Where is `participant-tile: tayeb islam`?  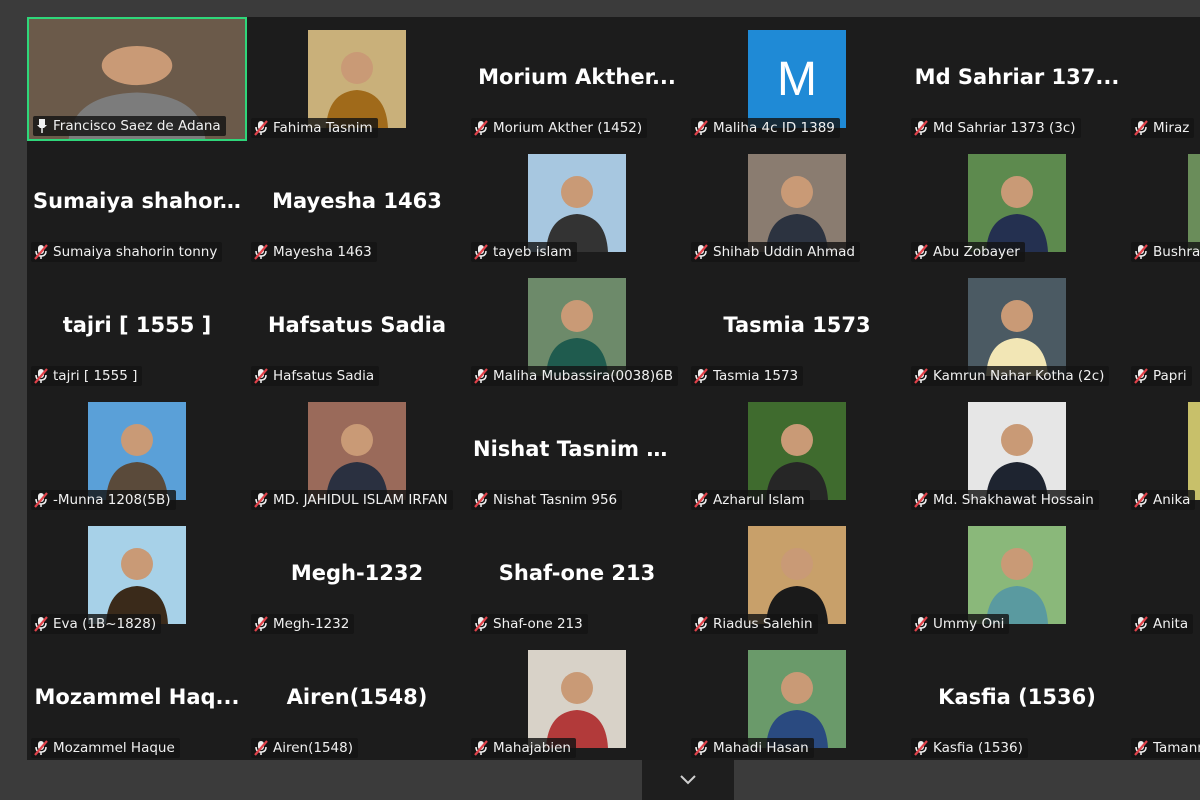
participant-tile: tayeb islam is located at coordinates (577, 203).